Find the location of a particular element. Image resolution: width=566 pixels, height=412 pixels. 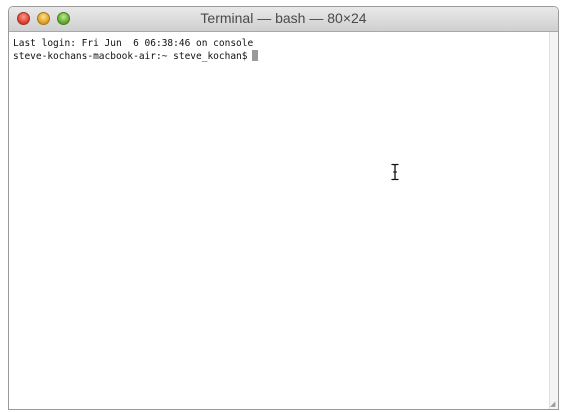

ibeam-cursor-icon is located at coordinates (395, 172).